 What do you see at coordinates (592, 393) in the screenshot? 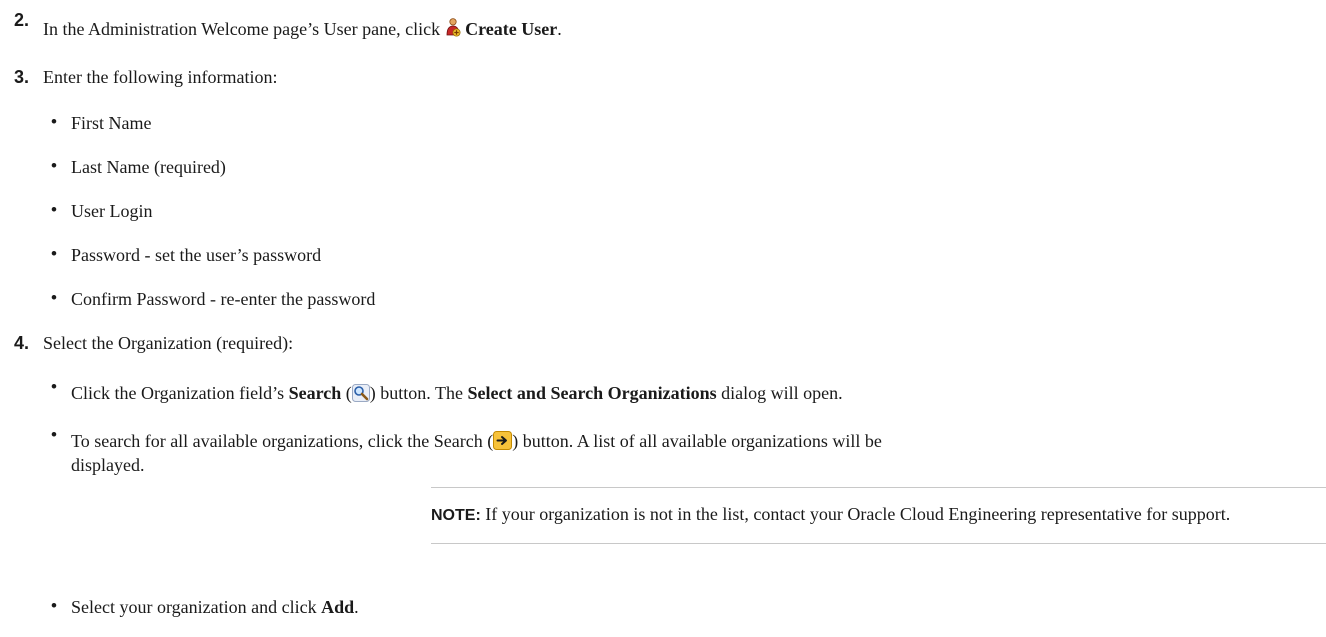
I see `select-search-org-label: Select and Search Organizations` at bounding box center [592, 393].